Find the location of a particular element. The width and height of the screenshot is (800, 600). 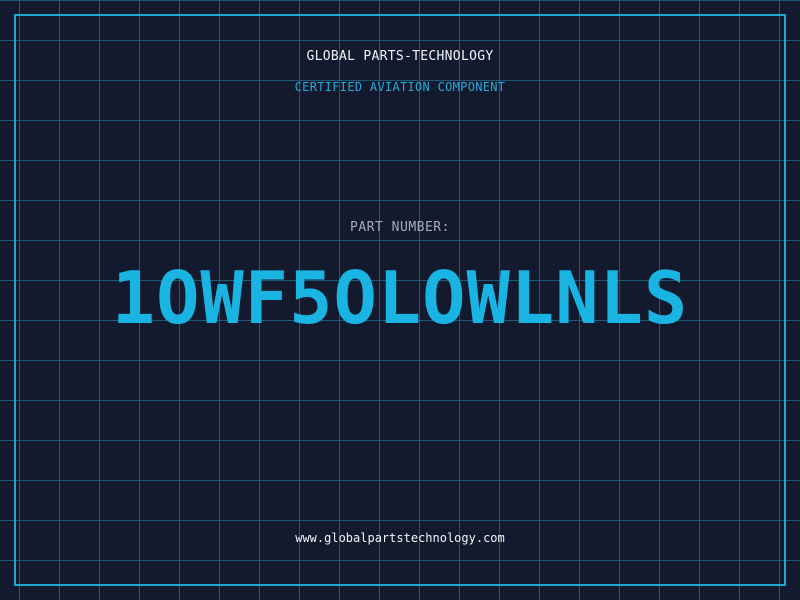

website-url: www.globalpartstechnology.com is located at coordinates (400, 538).